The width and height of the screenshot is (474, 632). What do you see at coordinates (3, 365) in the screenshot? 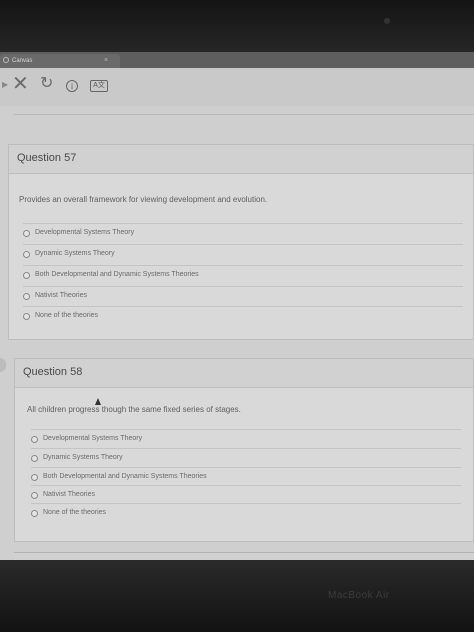
I see `side-collapse-tab` at bounding box center [3, 365].